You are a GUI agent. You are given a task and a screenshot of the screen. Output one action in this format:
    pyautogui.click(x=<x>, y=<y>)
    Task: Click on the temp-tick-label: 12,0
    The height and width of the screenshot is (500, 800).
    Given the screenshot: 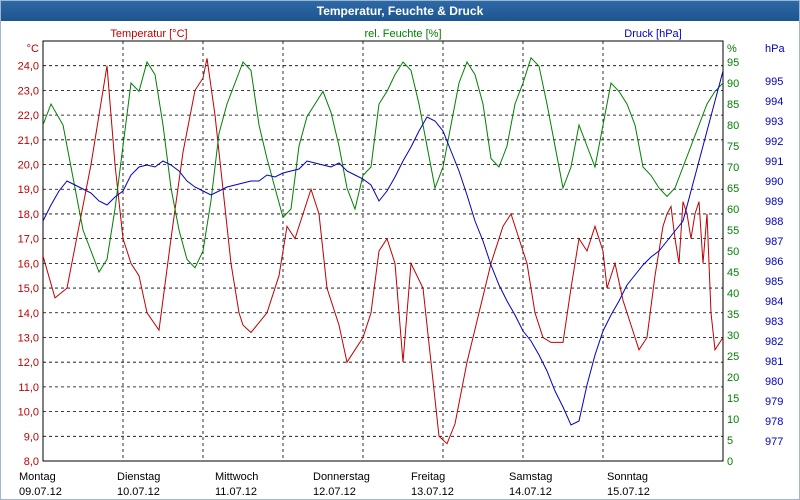 What is the action you would take?
    pyautogui.click(x=28, y=363)
    